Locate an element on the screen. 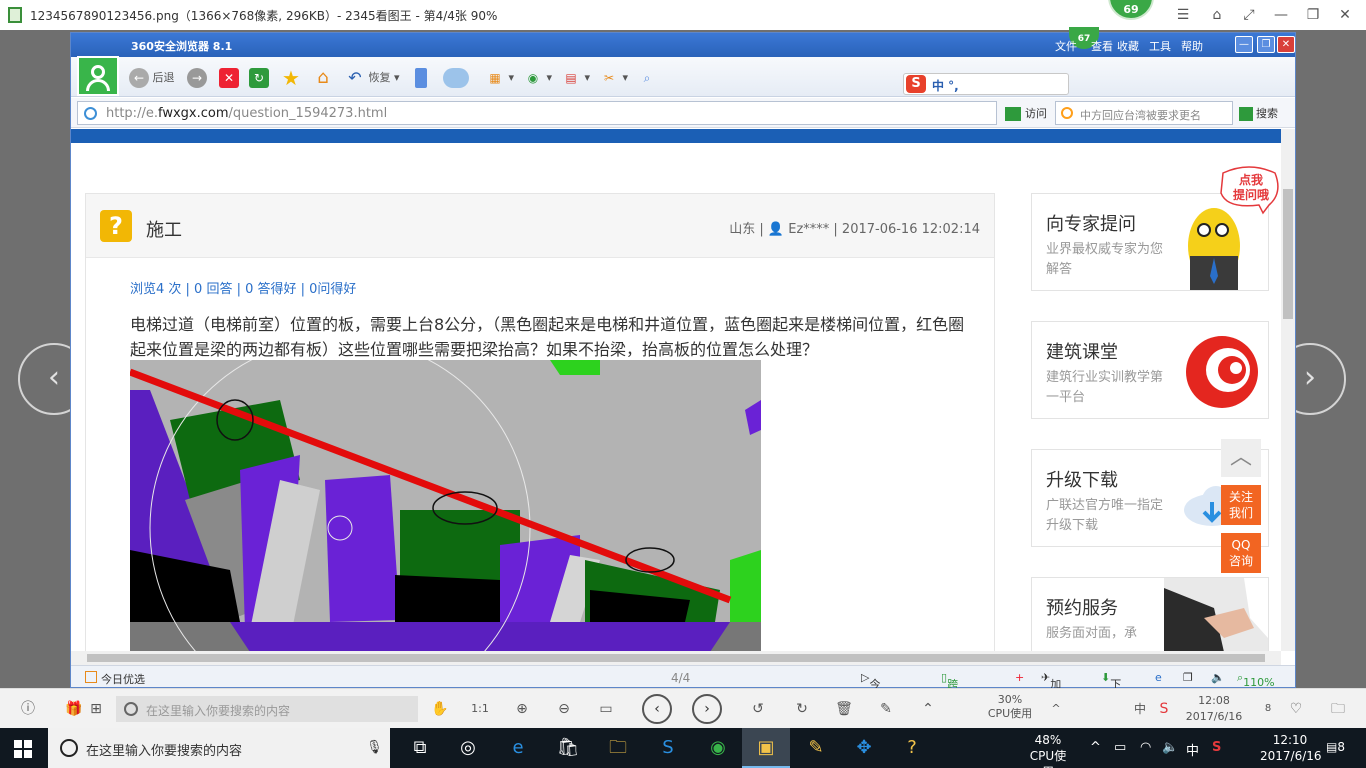  store-icon: 🛍 is located at coordinates (568, 748).